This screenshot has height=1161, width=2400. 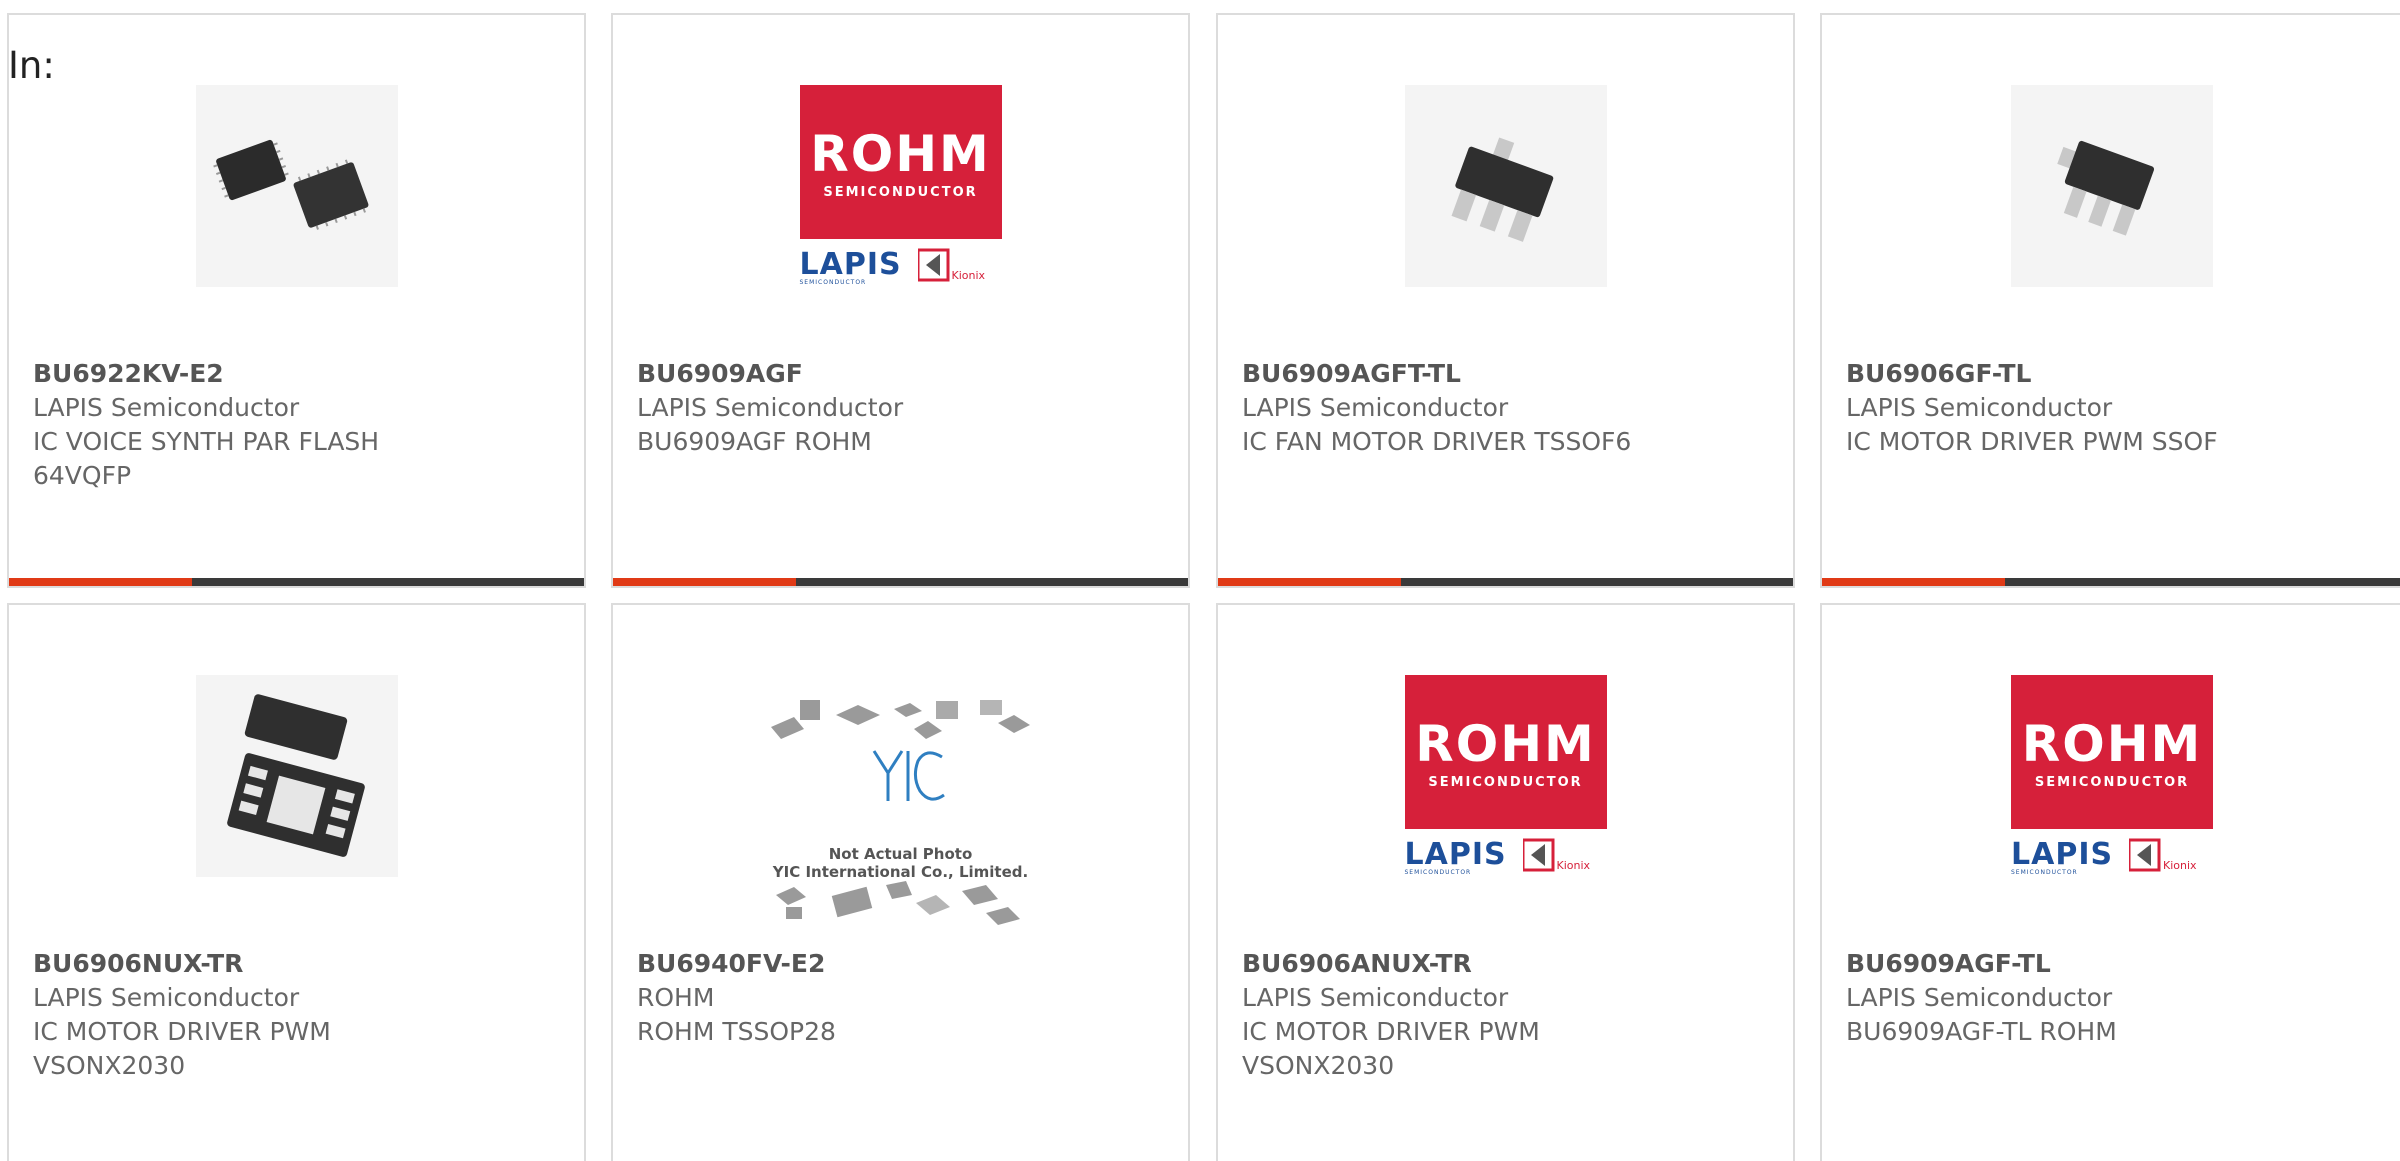 What do you see at coordinates (2122, 964) in the screenshot?
I see `part-number-link: BU6909AGF-TL` at bounding box center [2122, 964].